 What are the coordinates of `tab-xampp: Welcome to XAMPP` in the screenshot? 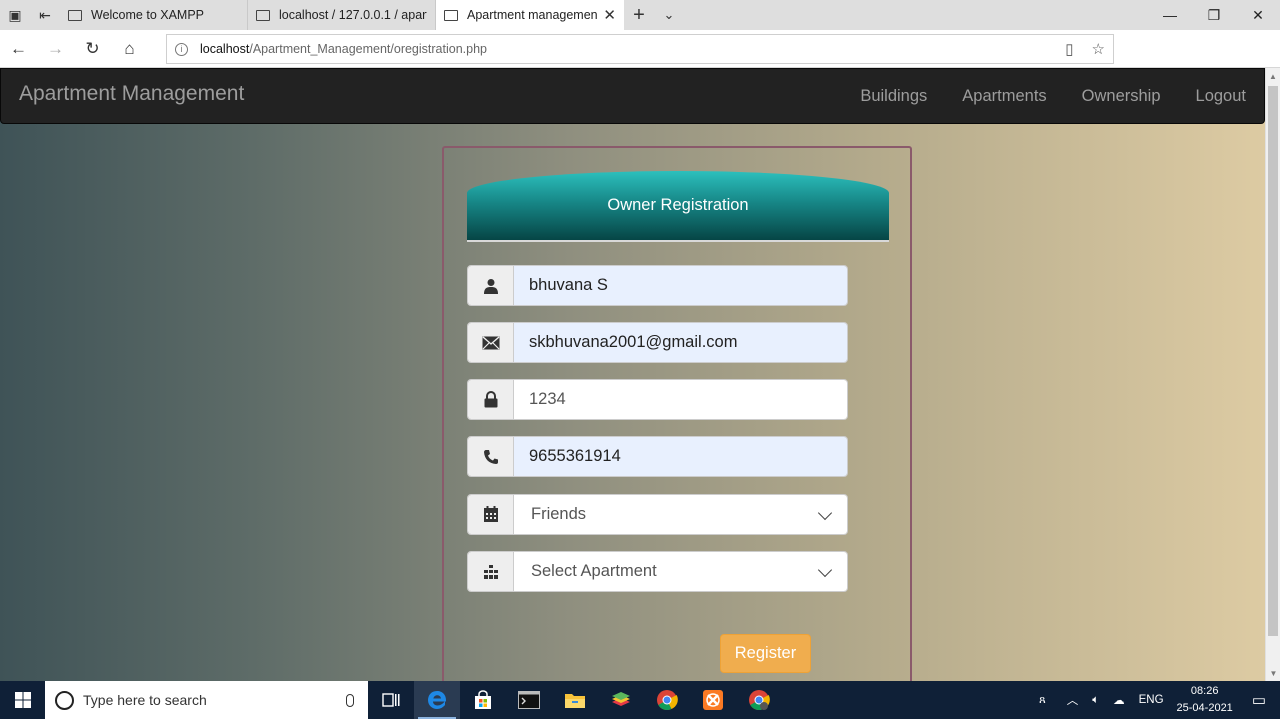 It's located at (154, 15).